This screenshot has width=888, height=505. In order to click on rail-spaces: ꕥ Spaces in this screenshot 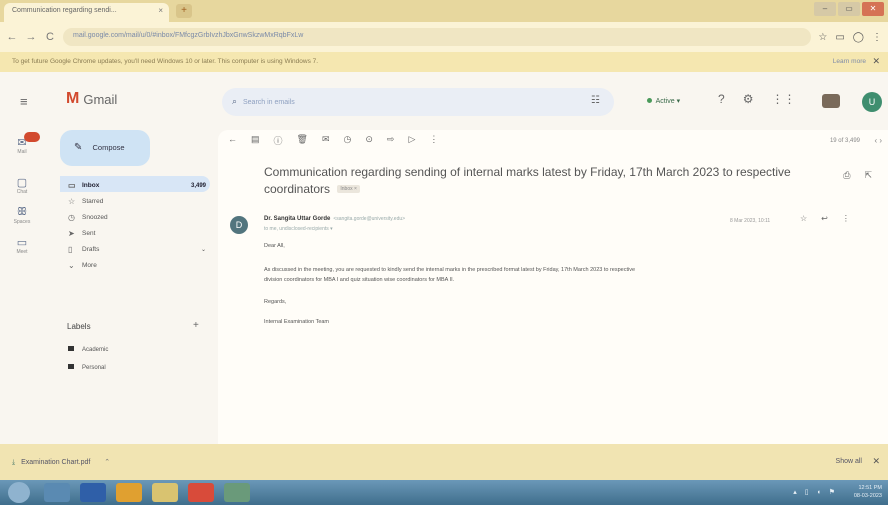, I will do `click(22, 215)`.